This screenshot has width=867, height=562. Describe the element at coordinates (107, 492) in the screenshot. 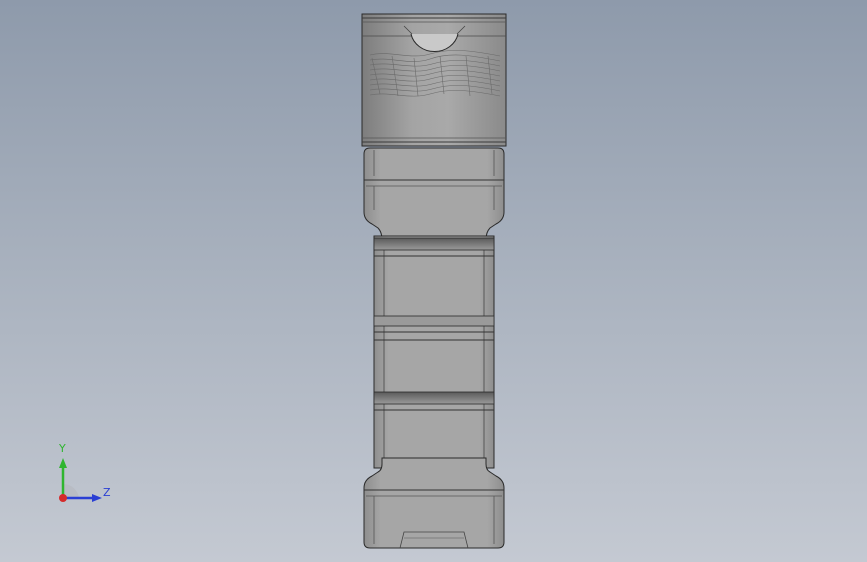

I see `triad-z-label: Z` at that location.